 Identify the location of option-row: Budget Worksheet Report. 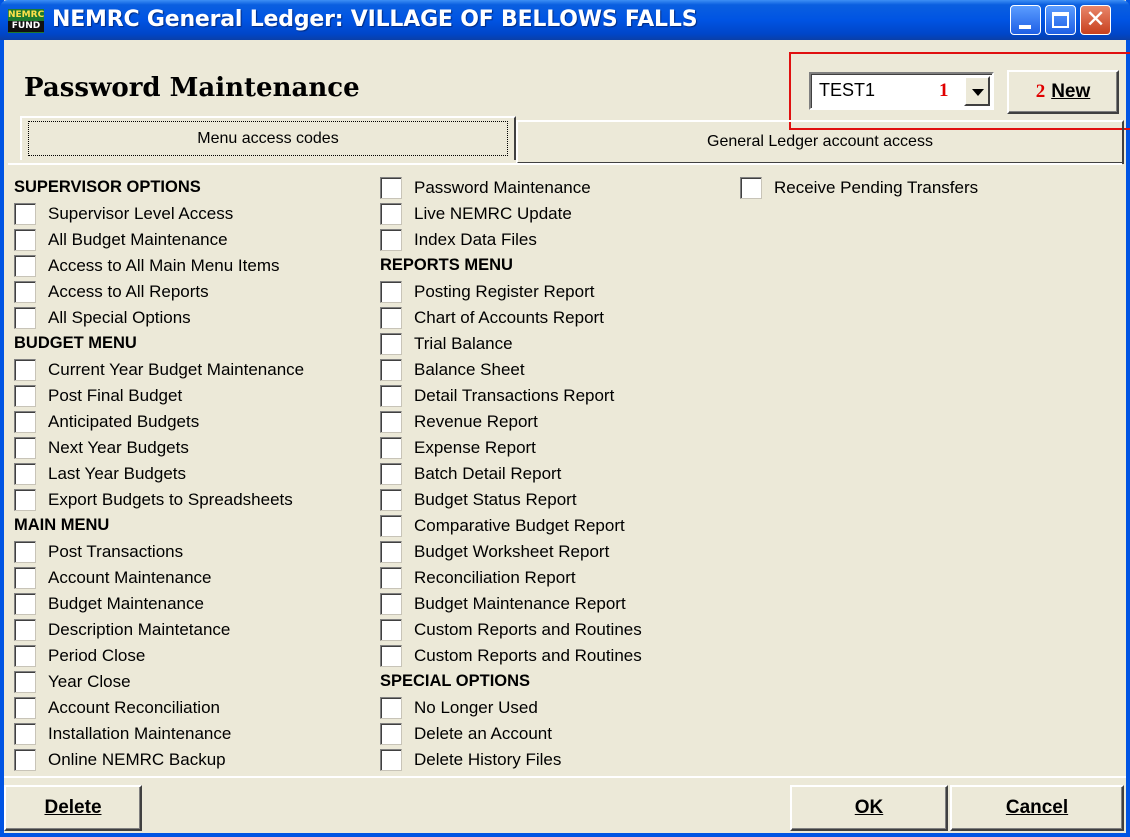
(511, 552).